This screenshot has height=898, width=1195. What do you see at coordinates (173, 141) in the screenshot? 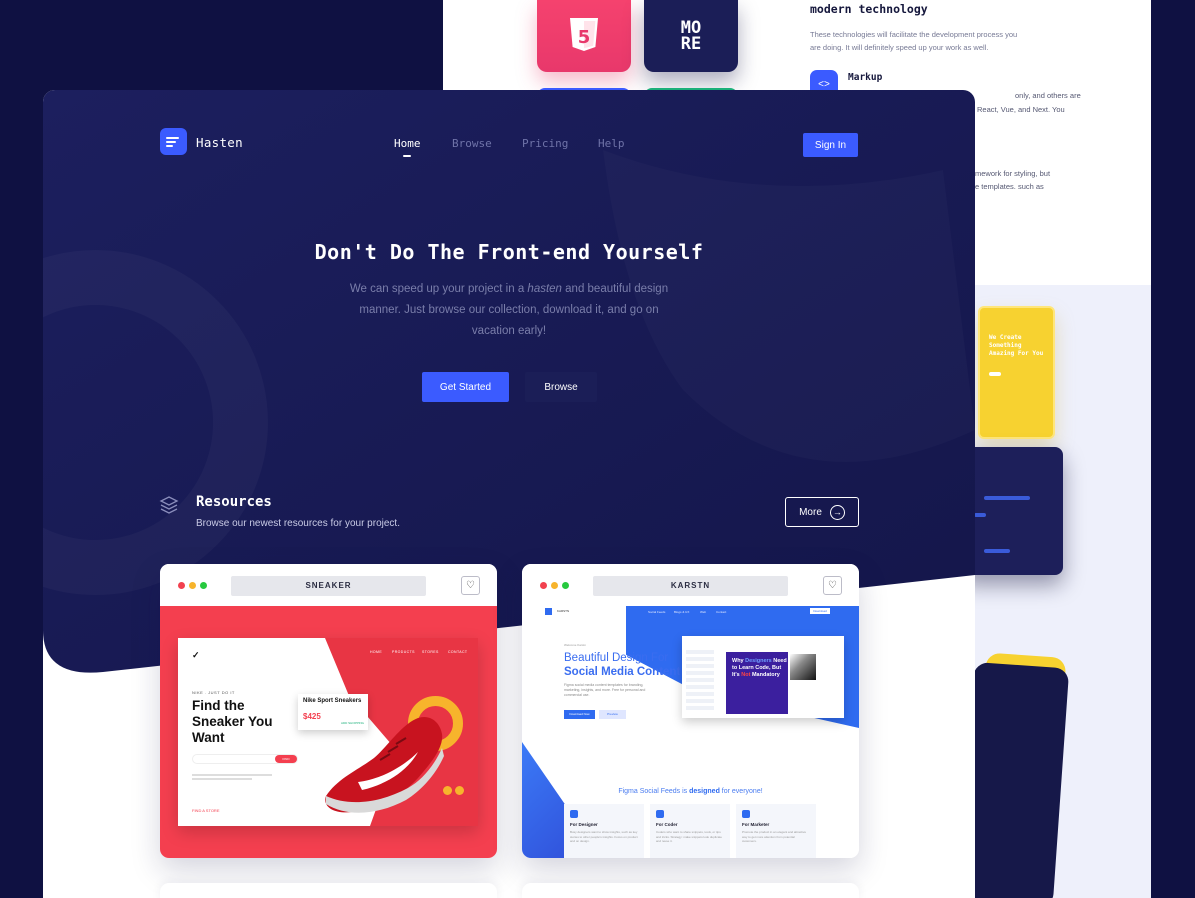
I see `hasten-logo-icon` at bounding box center [173, 141].